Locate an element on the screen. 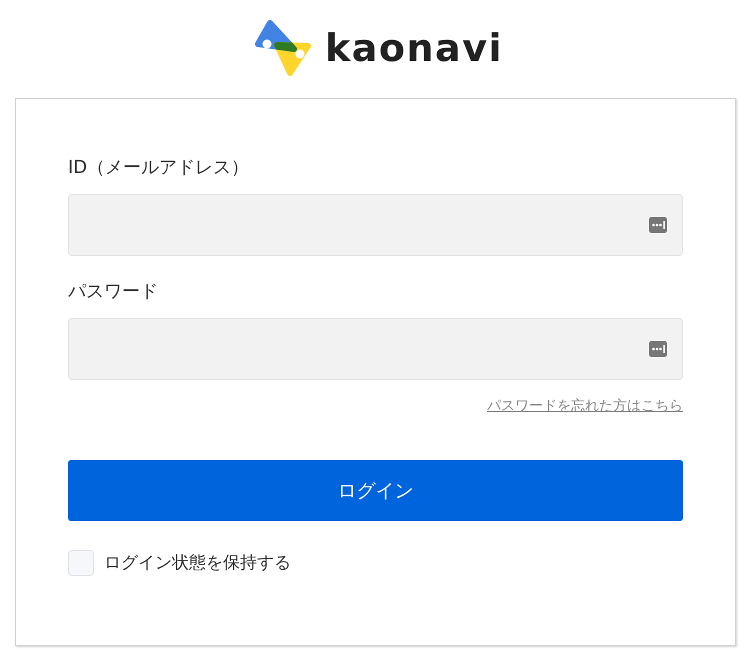 The height and width of the screenshot is (659, 754). login-button: ログイン is located at coordinates (375, 490).